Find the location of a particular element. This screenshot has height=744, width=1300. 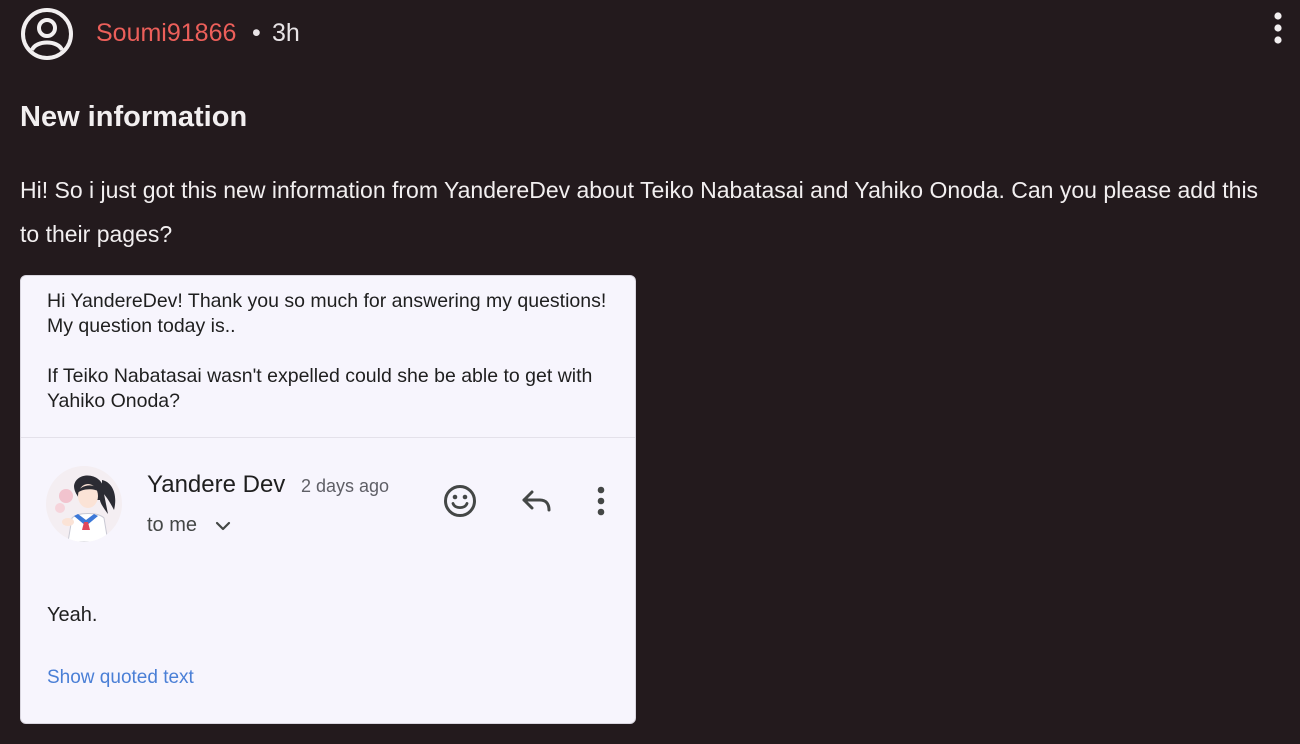

emoji-icon is located at coordinates (460, 501).